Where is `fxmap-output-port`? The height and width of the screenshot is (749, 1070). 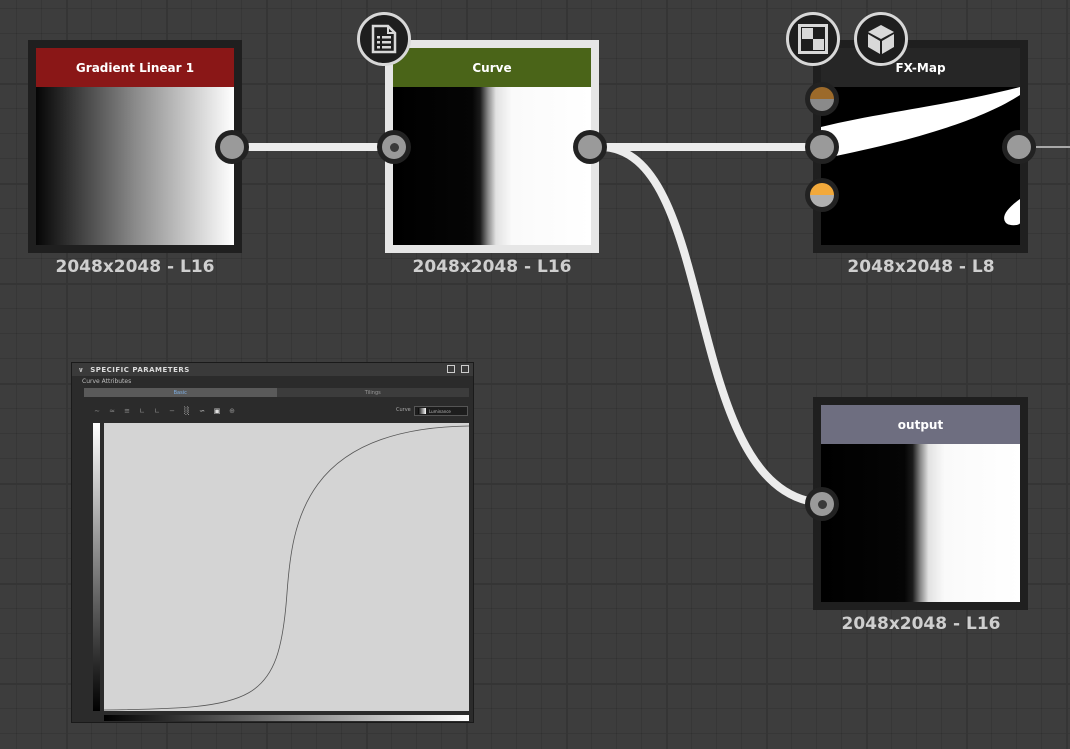 fxmap-output-port is located at coordinates (1019, 147).